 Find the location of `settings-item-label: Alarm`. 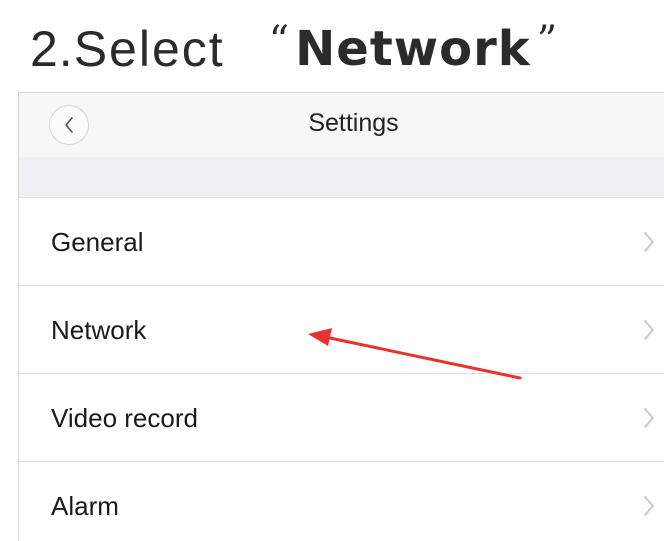

settings-item-label: Alarm is located at coordinates (85, 506).